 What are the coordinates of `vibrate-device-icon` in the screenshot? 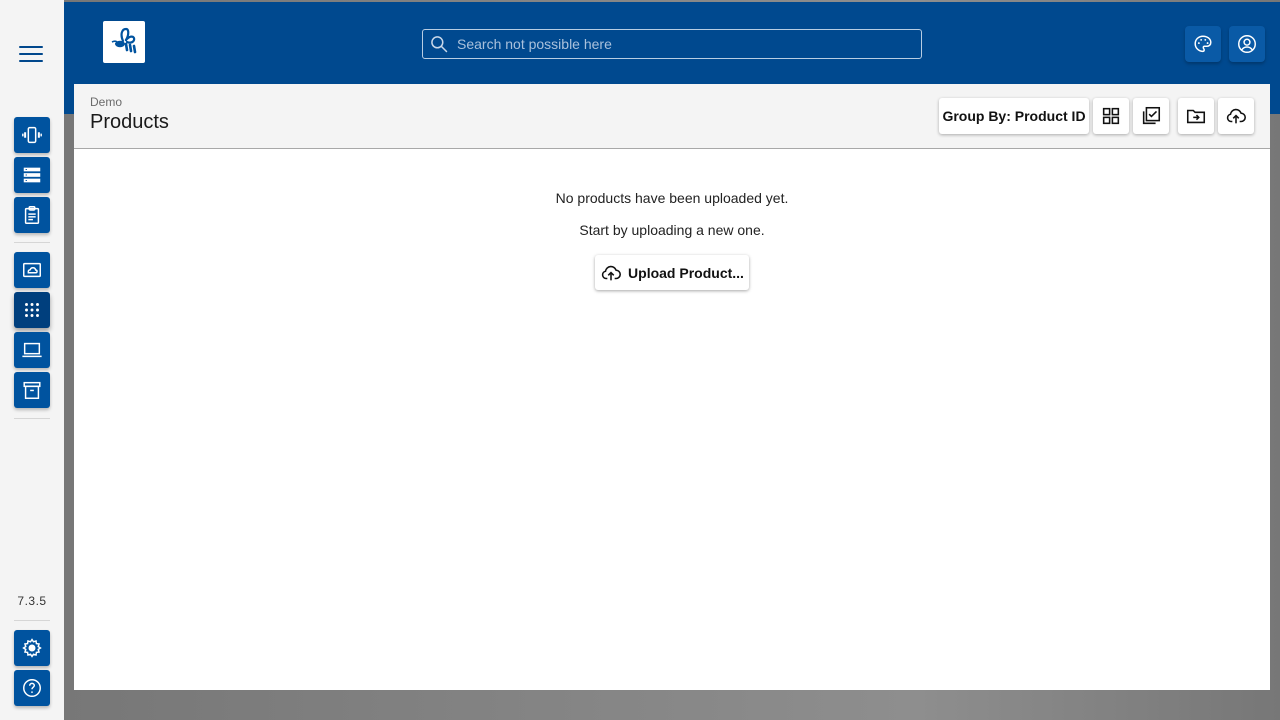 It's located at (32, 135).